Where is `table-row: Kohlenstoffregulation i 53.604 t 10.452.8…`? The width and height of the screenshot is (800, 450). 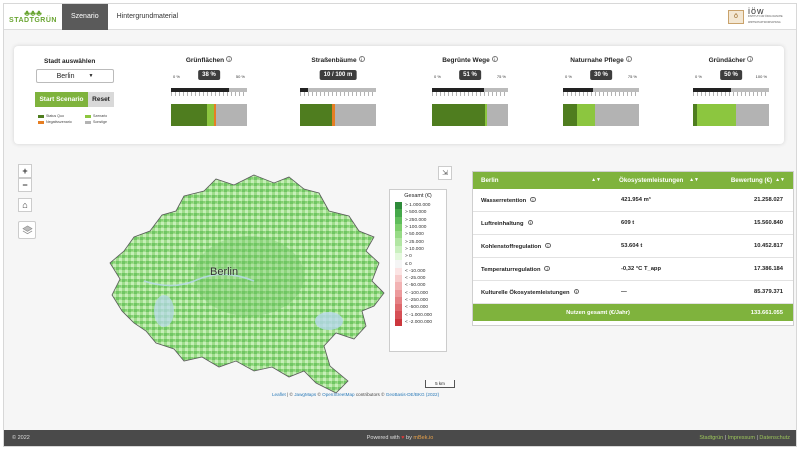
table-row: Kohlenstoffregulation i 53.604 t 10.452.8… is located at coordinates (633, 246).